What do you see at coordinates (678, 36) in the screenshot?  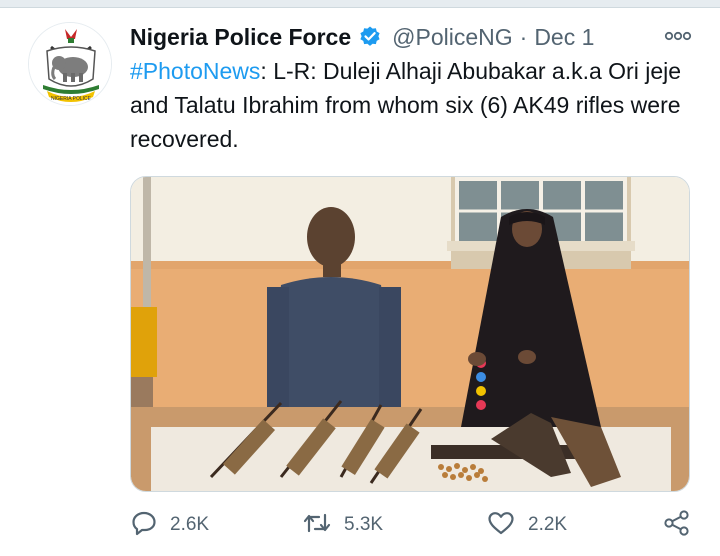 I see `more-options-icon` at bounding box center [678, 36].